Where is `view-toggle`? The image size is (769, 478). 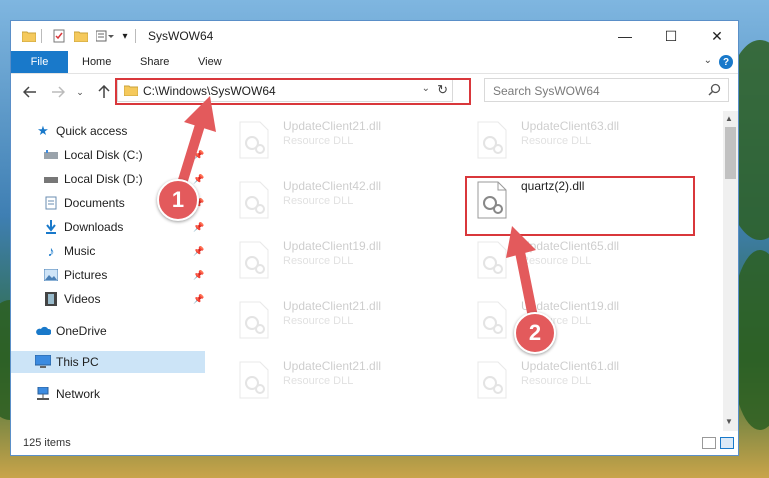
view-toggle is located at coordinates (718, 443).